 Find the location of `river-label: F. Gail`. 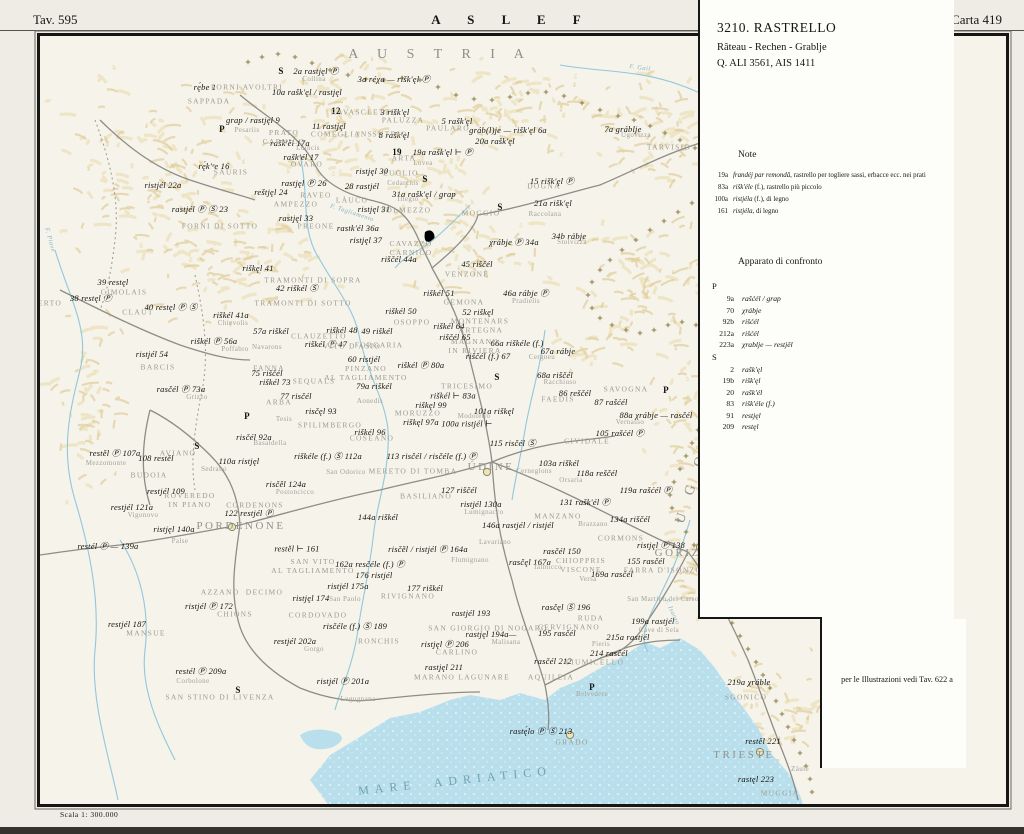

river-label: F. Gail is located at coordinates (640, 68).